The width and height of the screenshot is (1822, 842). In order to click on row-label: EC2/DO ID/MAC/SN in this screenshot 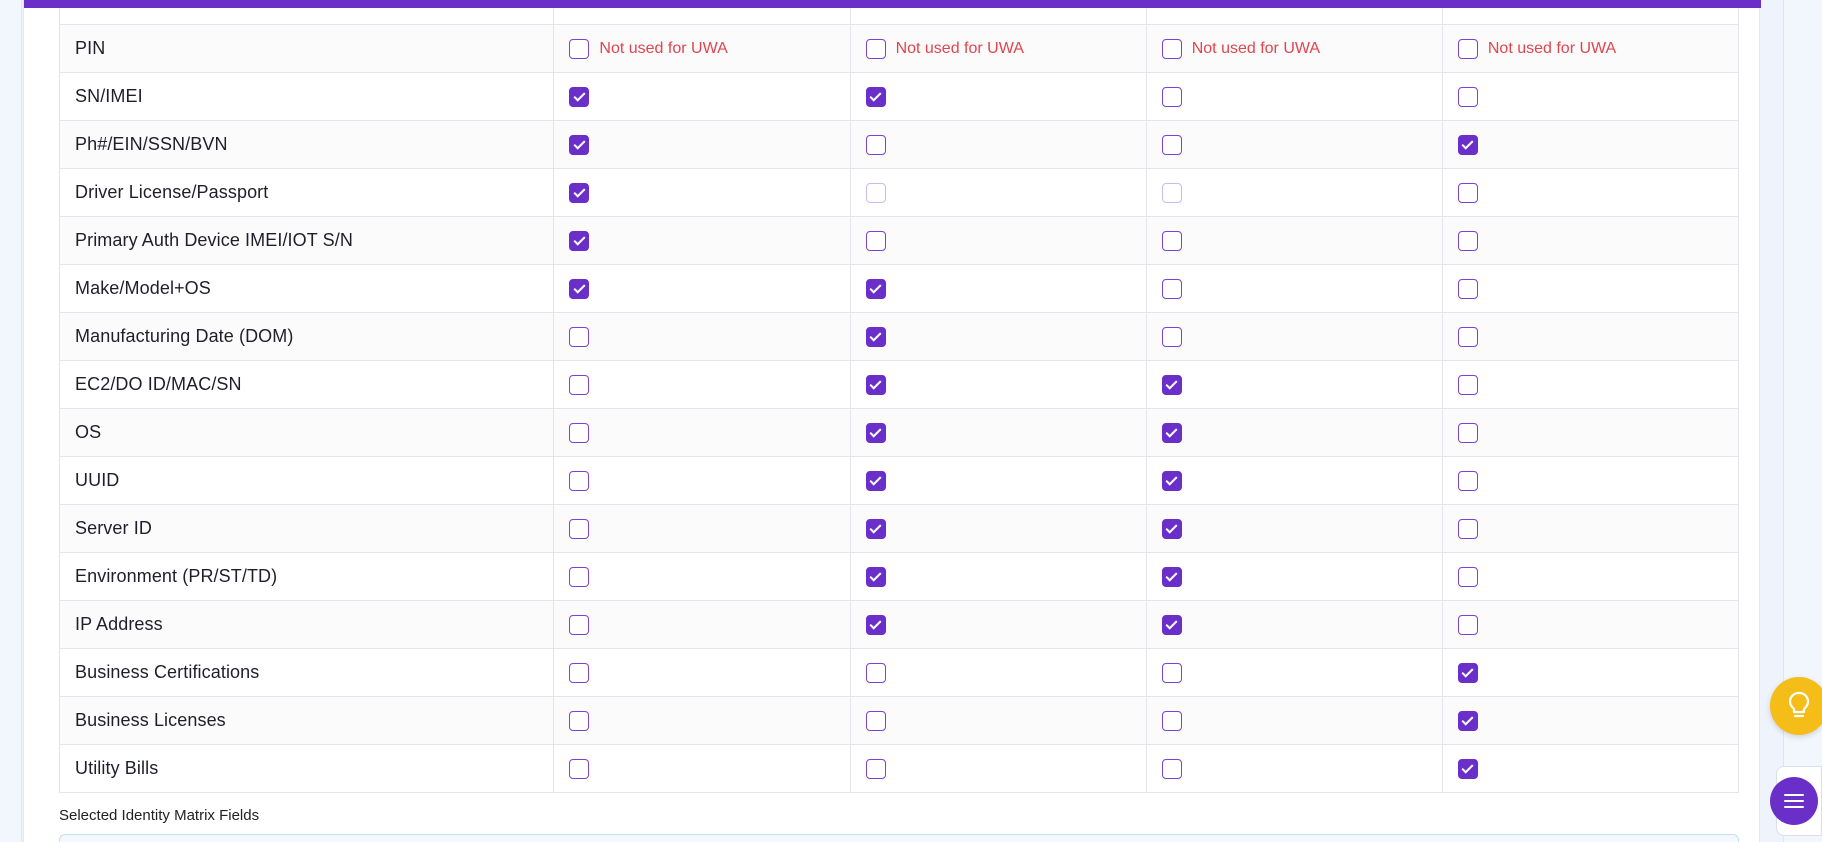, I will do `click(158, 384)`.